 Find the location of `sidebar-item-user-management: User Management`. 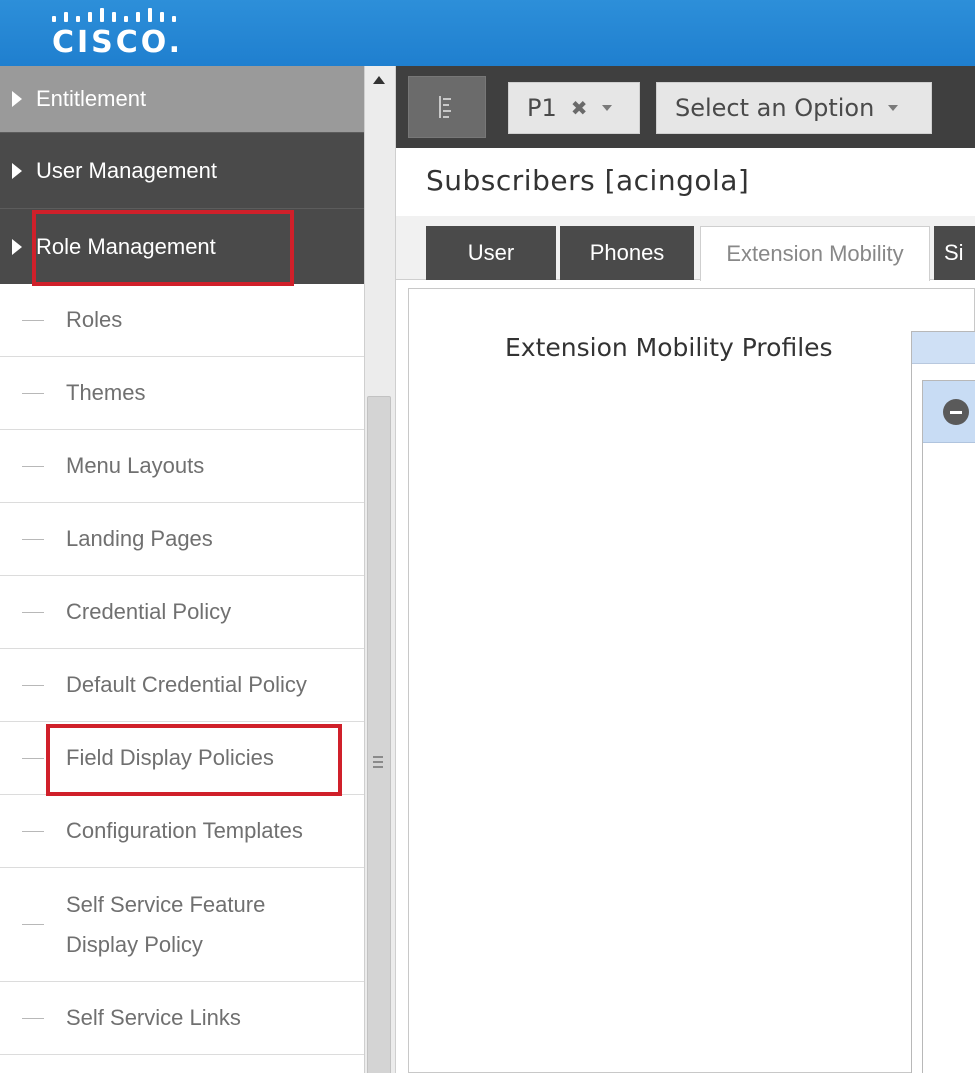

sidebar-item-user-management: User Management is located at coordinates (182, 170).